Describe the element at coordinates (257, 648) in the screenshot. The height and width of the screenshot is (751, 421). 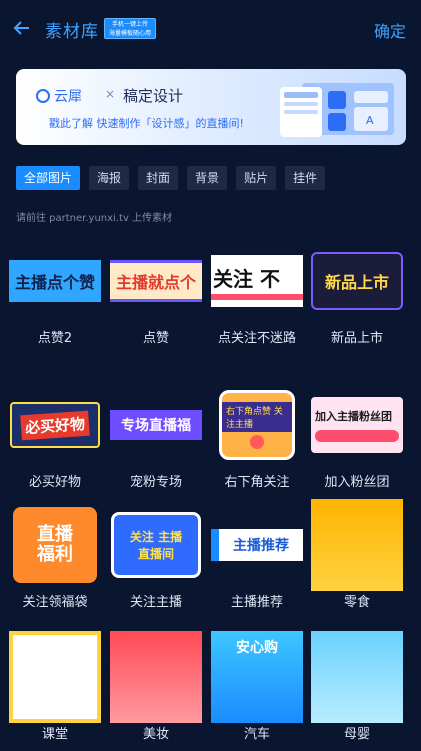
I see `art-text: 安心购` at that location.